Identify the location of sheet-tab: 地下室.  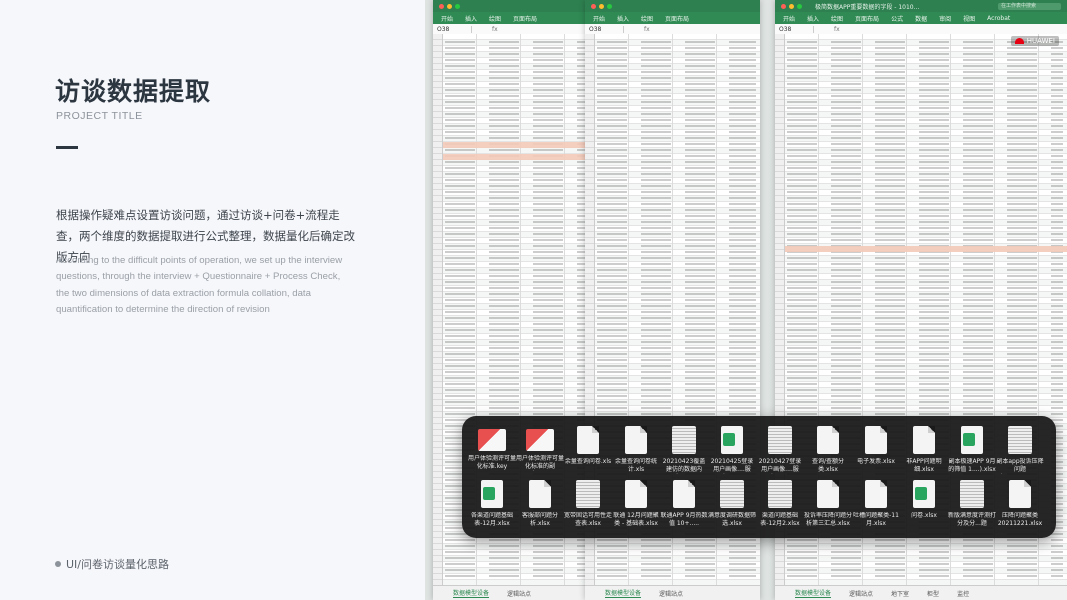
(900, 593).